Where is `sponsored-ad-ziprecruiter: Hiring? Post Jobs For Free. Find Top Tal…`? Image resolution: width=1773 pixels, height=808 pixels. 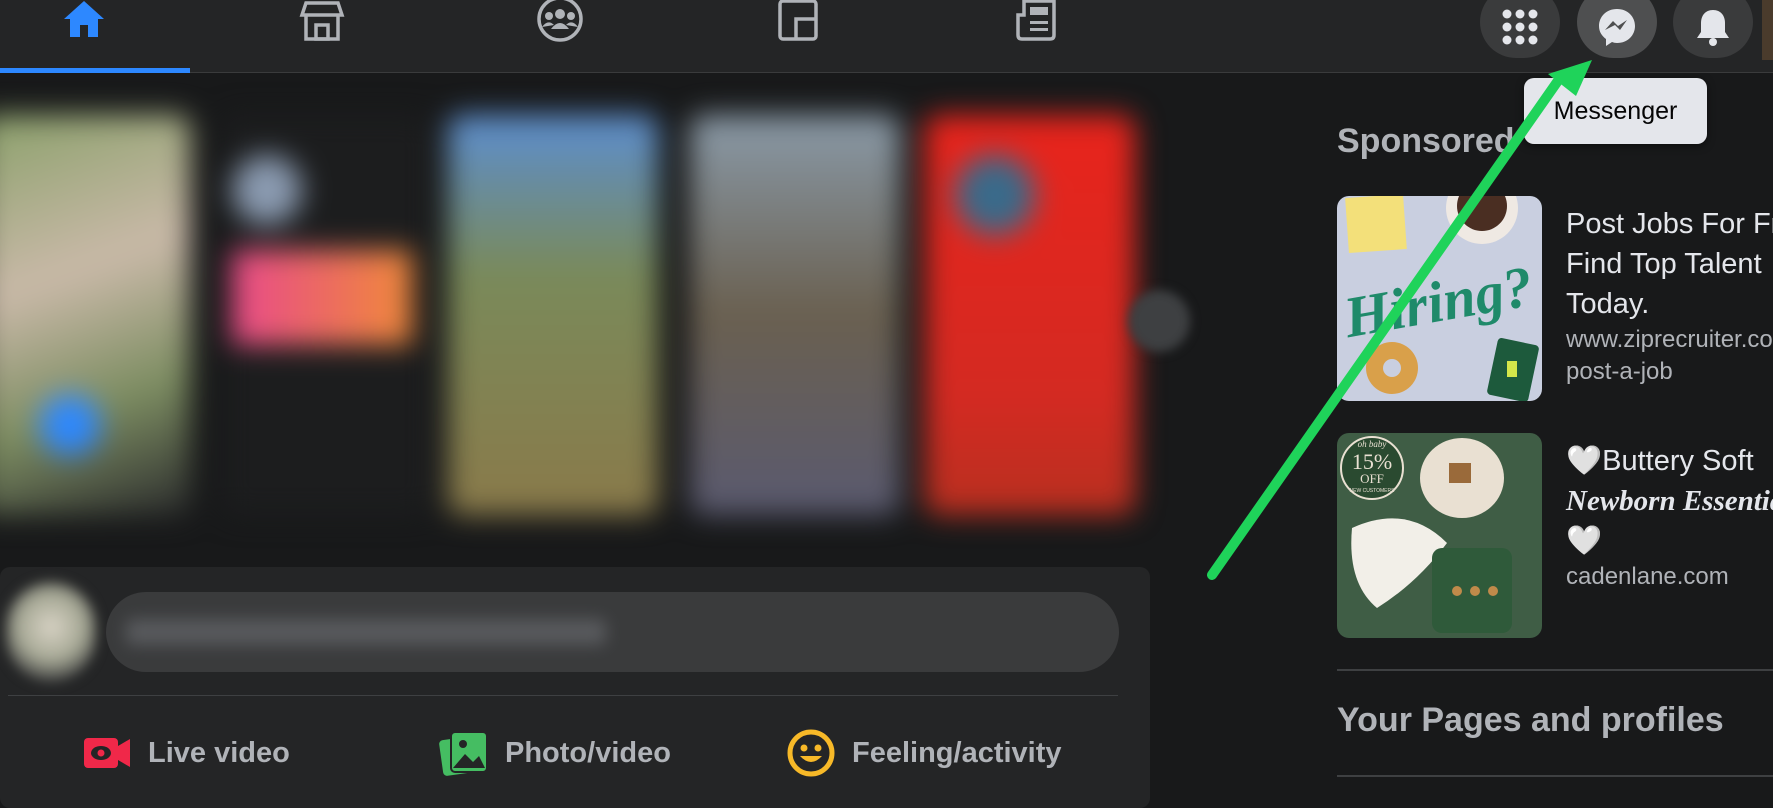 sponsored-ad-ziprecruiter: Hiring? Post Jobs For Free. Find Top Tal… is located at coordinates (1555, 298).